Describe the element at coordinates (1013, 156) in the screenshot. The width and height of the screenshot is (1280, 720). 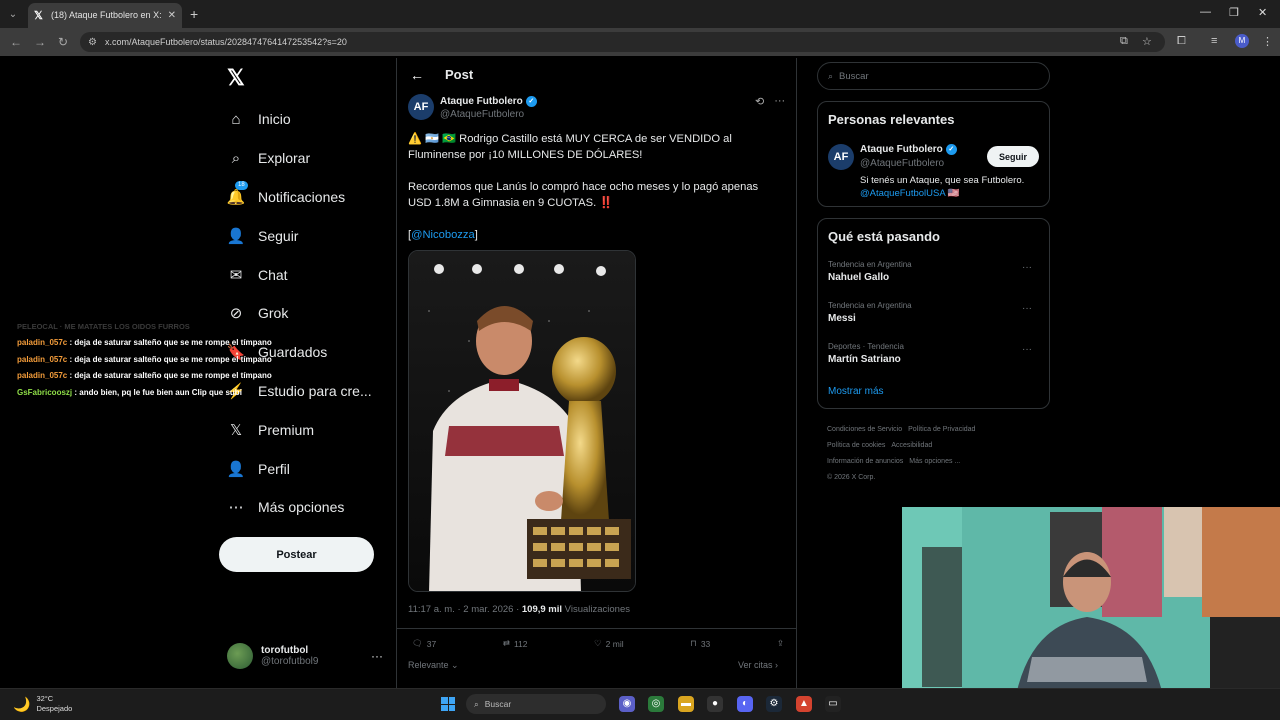
I see `follow-button: Seguir` at that location.